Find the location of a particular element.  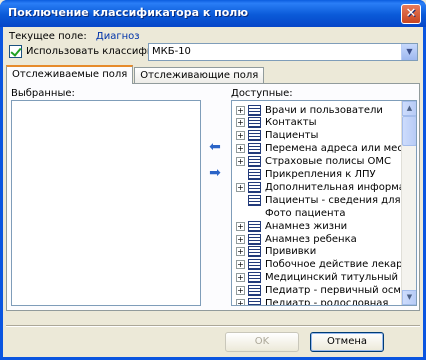

tree-item: + Страховые полисы ОМС is located at coordinates (313, 162).